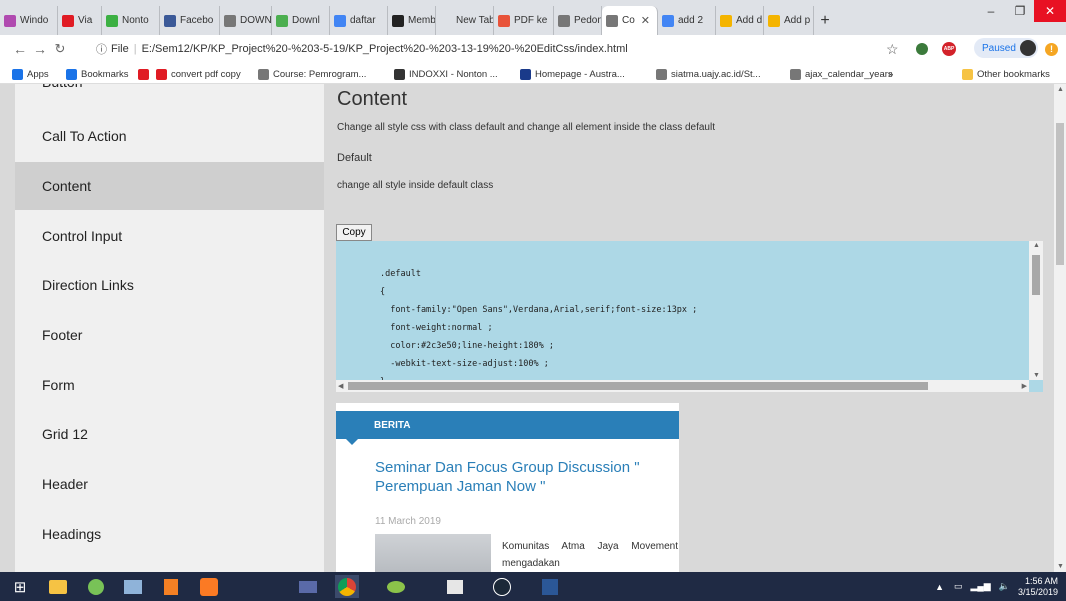 The width and height of the screenshot is (1066, 601). Describe the element at coordinates (40, 49) in the screenshot. I see `forward-icon: →` at that location.